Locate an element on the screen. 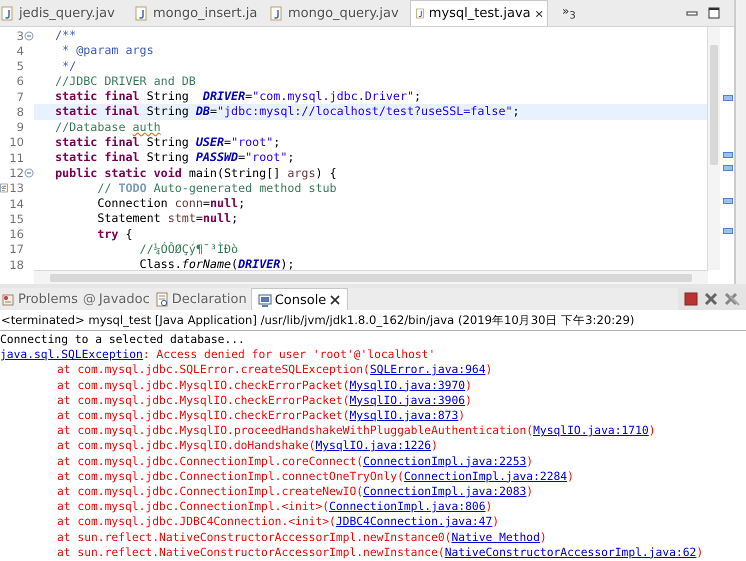 This screenshot has width=746, height=561. console-line: at com.mysql.jdbc.ConnectionImpl.<init>(ConnectionImpl.java:806) is located at coordinates (274, 506).